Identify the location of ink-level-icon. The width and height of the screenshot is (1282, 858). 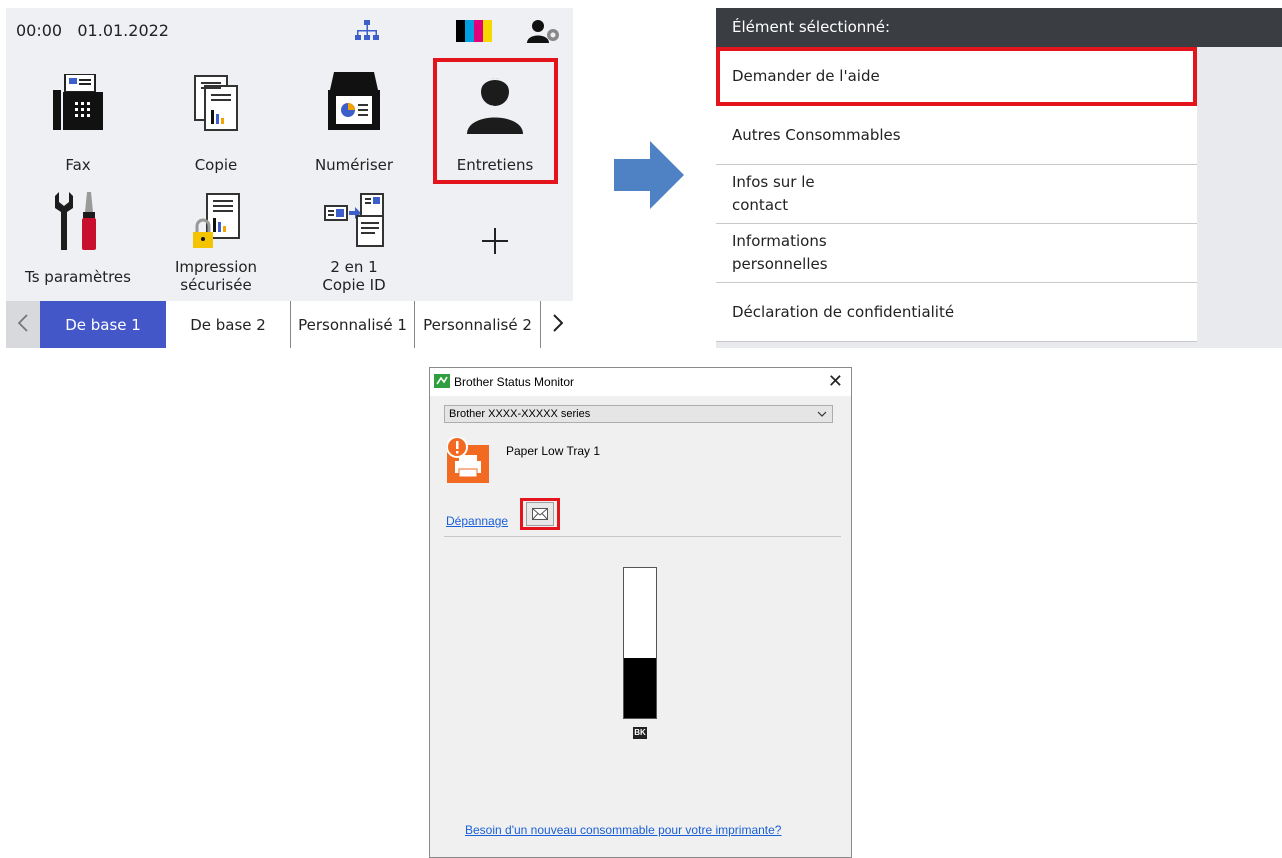
(474, 33).